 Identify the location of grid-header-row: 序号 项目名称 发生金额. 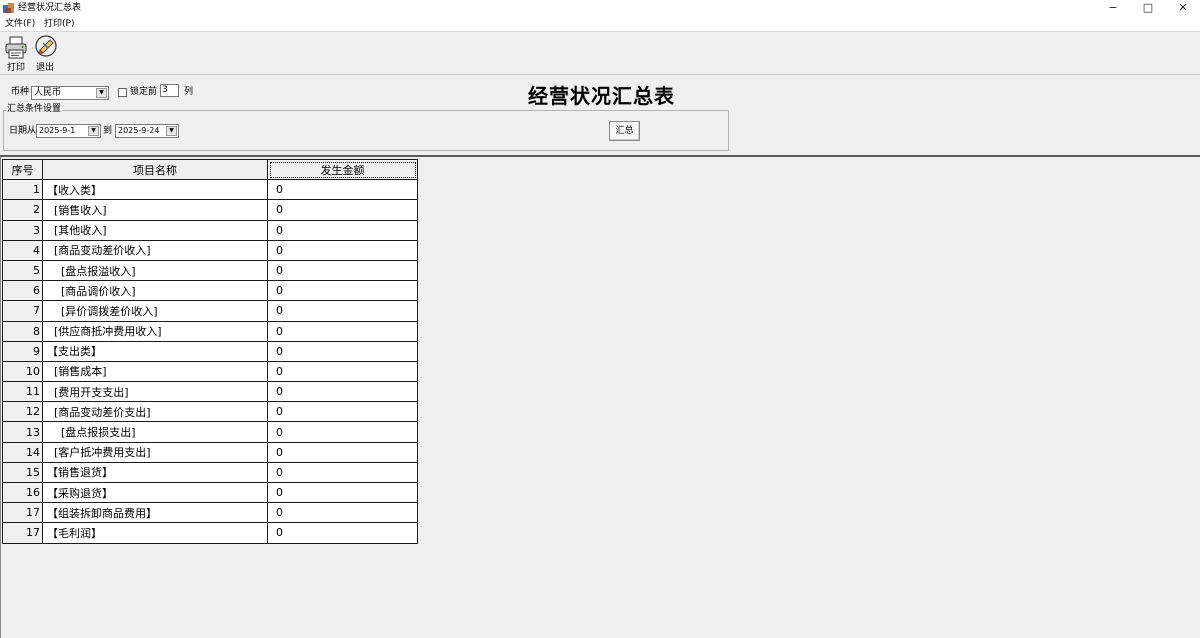
(210, 169).